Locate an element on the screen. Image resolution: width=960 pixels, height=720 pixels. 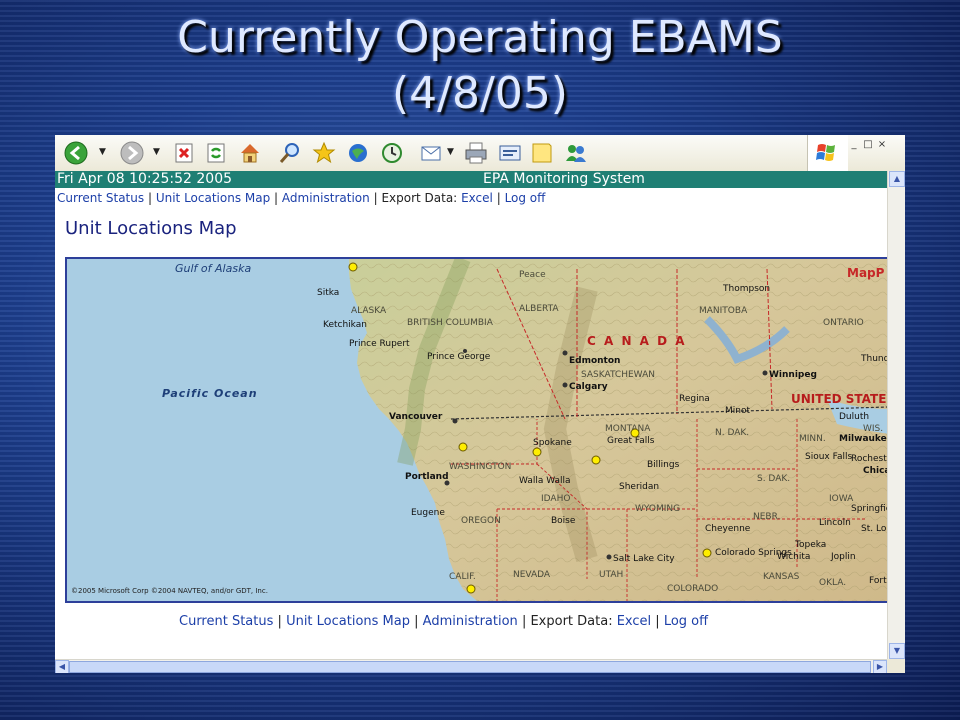
window-buttons: _ □ × is located at coordinates (868, 144).